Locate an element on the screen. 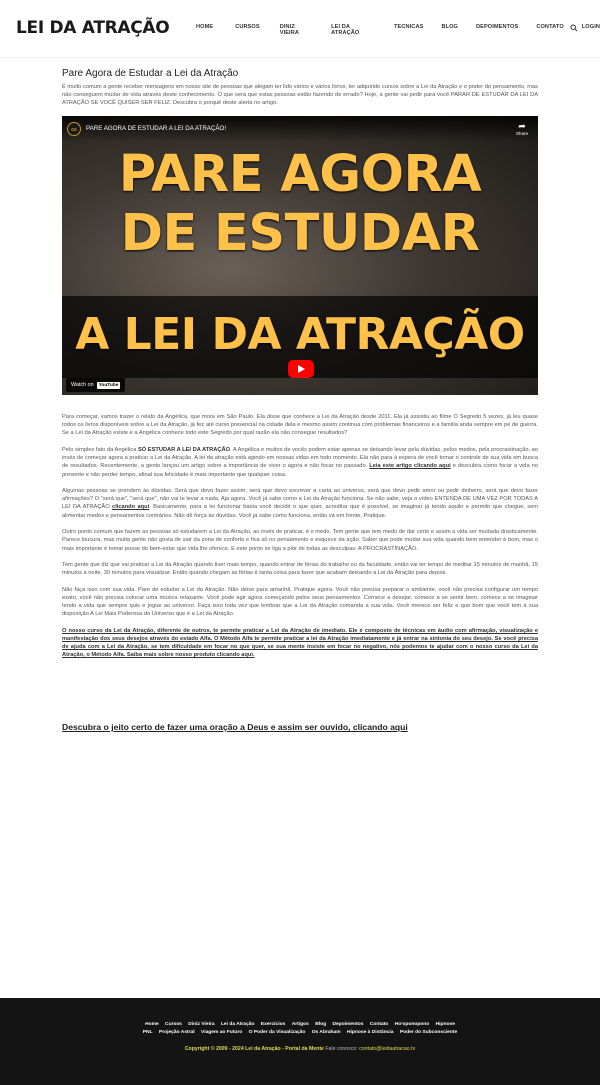 The image size is (600, 1085). footer-link-contato: Contato is located at coordinates (379, 1024).